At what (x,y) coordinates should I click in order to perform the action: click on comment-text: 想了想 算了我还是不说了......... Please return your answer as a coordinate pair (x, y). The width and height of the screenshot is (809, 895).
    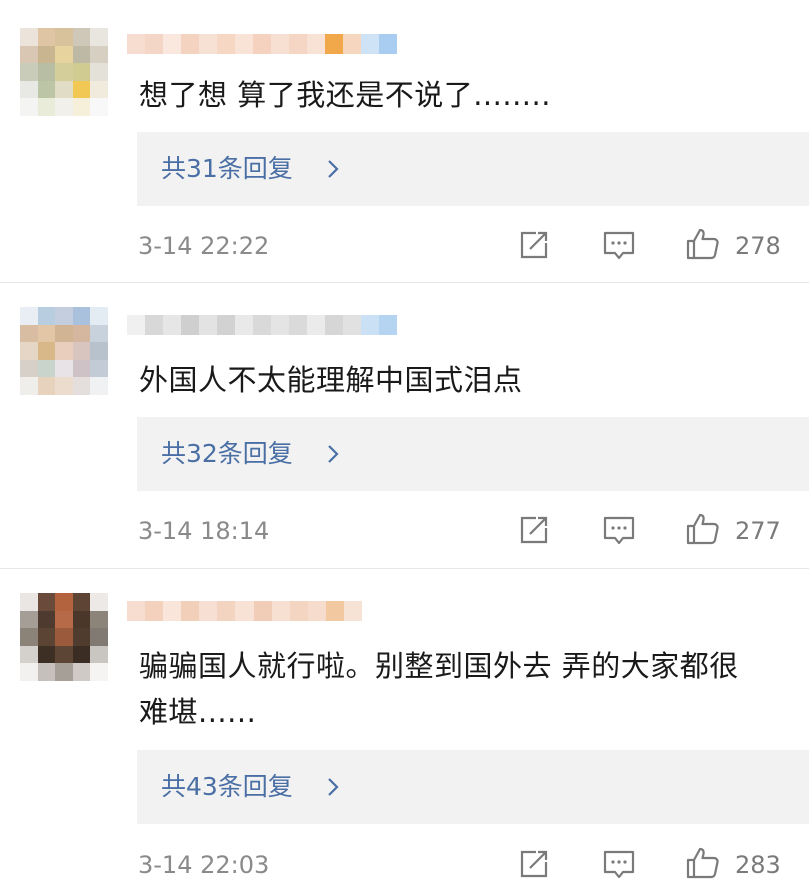
    Looking at the image, I should click on (345, 95).